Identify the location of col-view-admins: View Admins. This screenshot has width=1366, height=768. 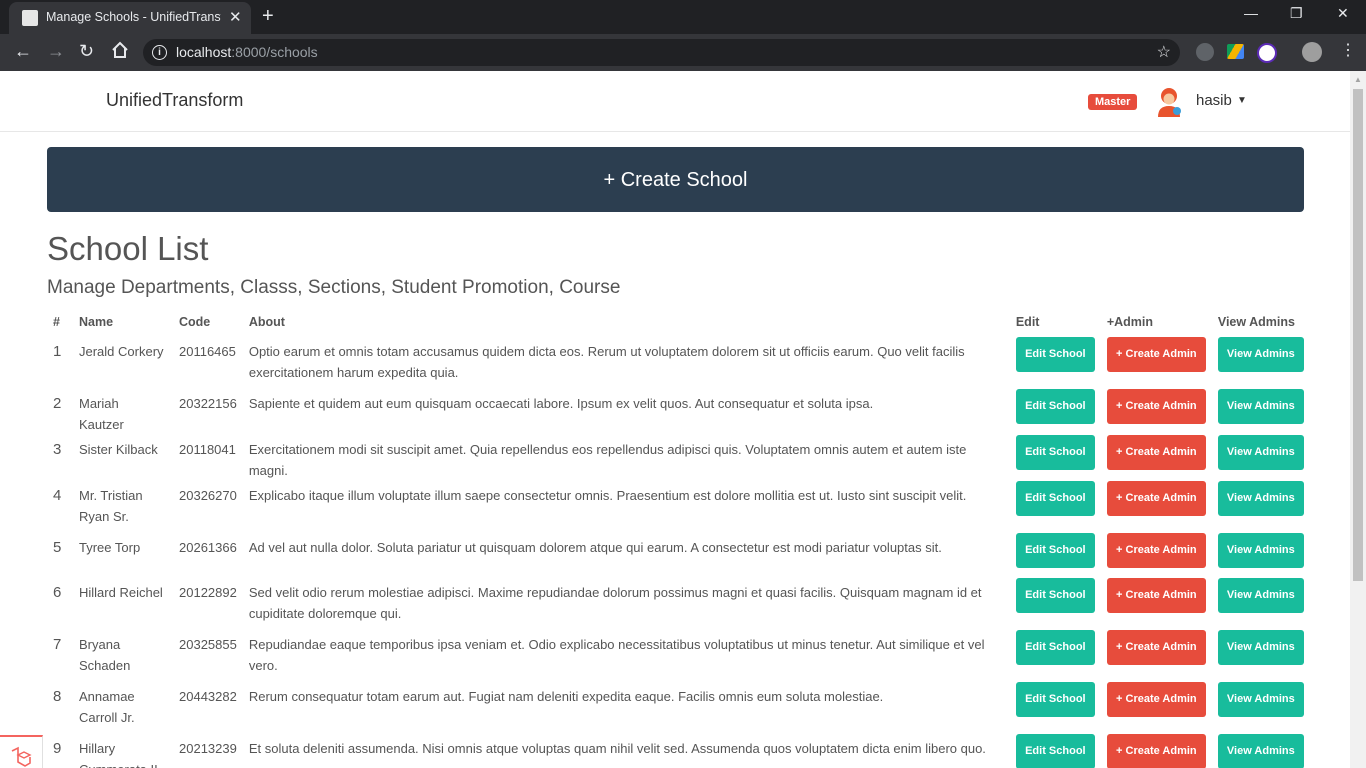
(1256, 322).